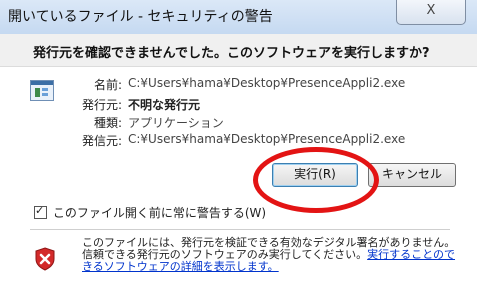 This screenshot has height=284, width=477. Describe the element at coordinates (315, 175) in the screenshot. I see `run-button: 実行(R)` at that location.